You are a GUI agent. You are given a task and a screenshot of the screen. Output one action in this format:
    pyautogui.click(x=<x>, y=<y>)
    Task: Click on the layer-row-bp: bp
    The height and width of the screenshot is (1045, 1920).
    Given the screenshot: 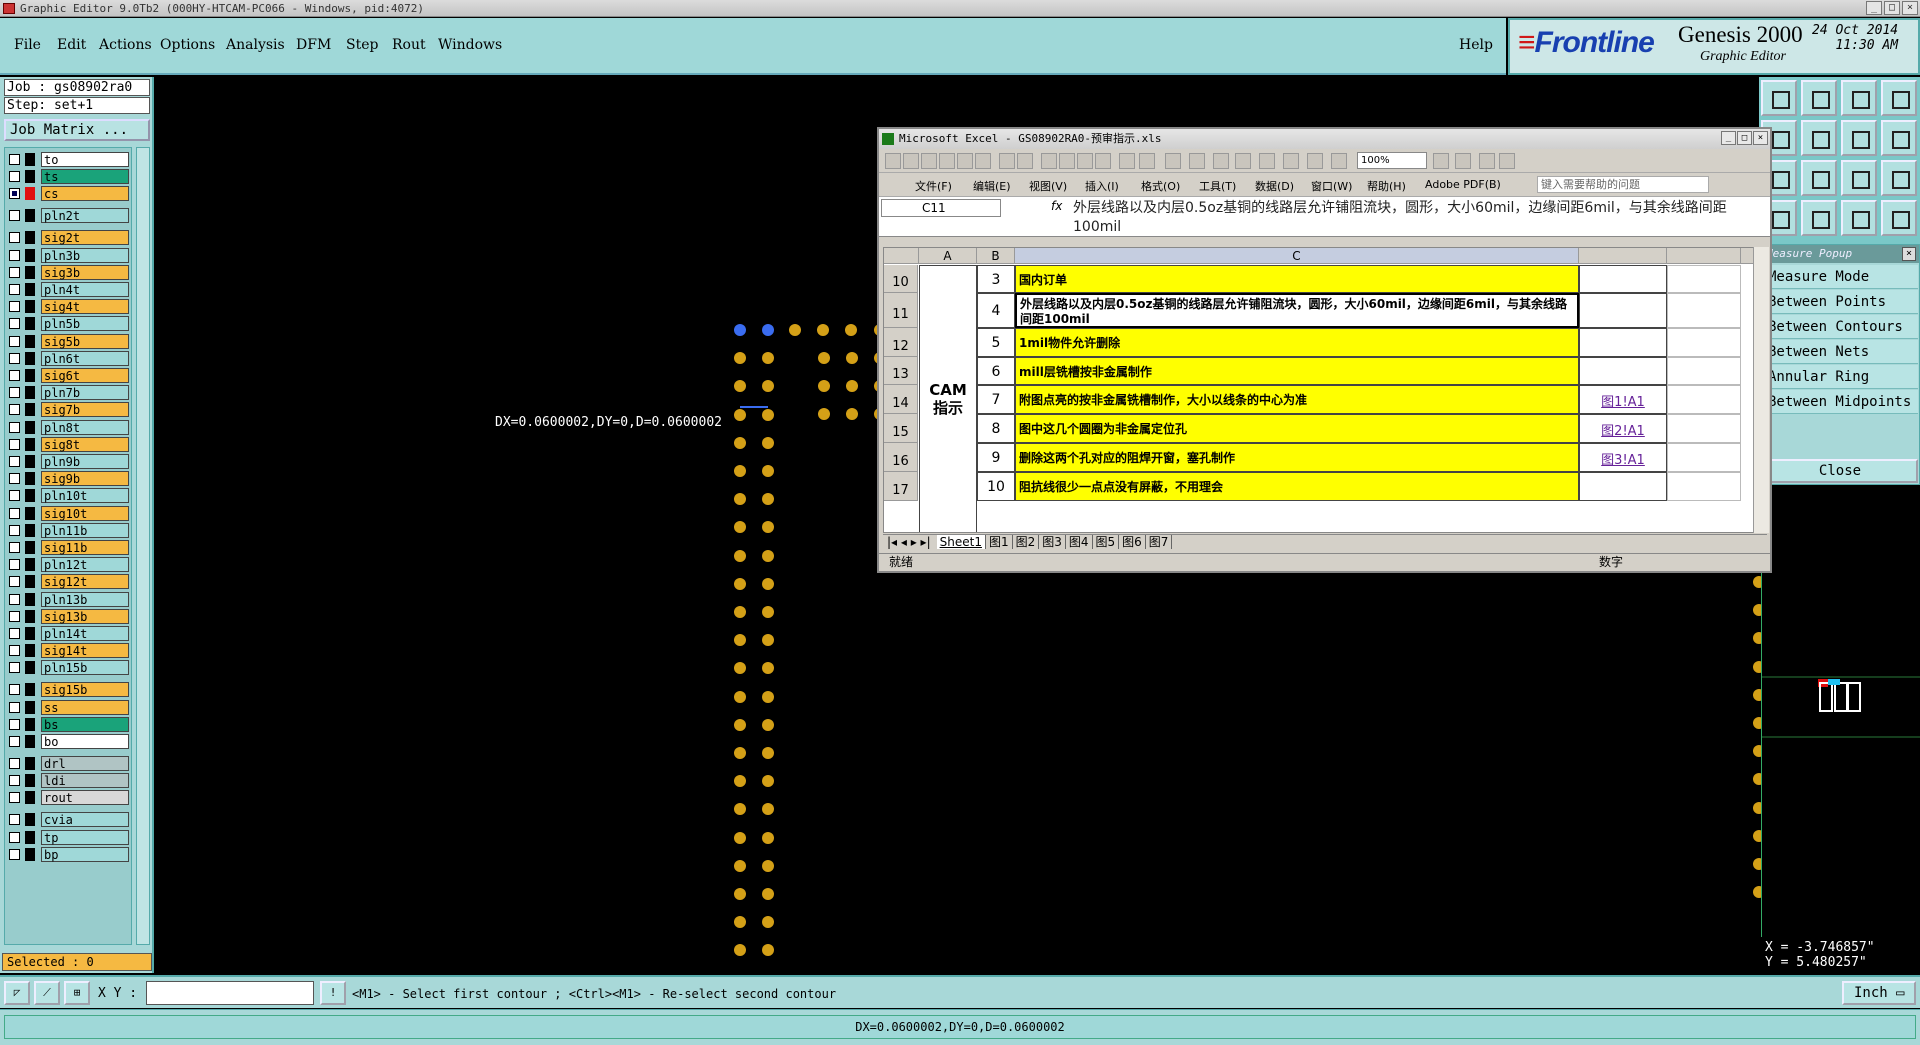 What is the action you would take?
    pyautogui.click(x=69, y=854)
    